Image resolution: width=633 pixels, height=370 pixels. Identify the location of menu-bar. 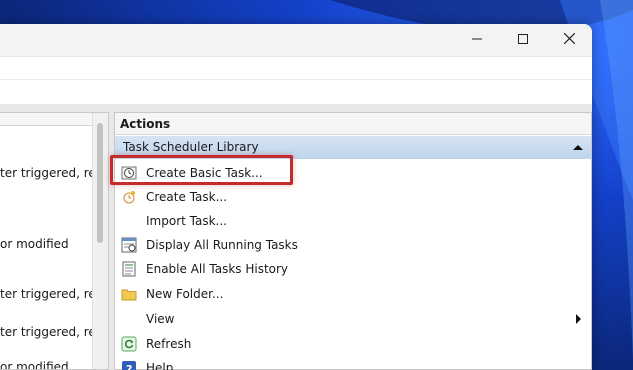
(296, 67).